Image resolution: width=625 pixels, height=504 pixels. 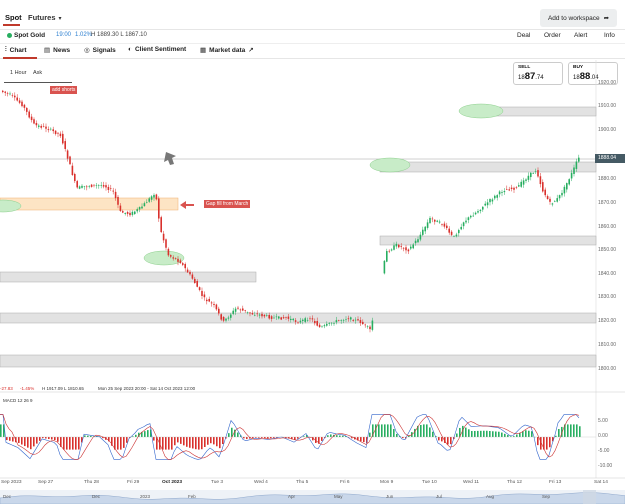 I want to click on navigator-tick: Aug, so click(x=490, y=496).